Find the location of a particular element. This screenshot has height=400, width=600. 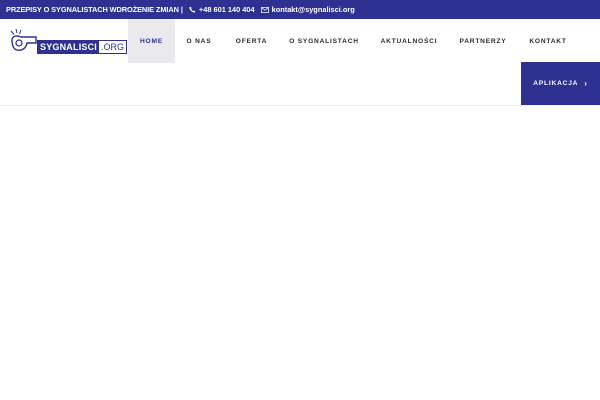

aplikacja-label: APLIKACJA is located at coordinates (556, 83).